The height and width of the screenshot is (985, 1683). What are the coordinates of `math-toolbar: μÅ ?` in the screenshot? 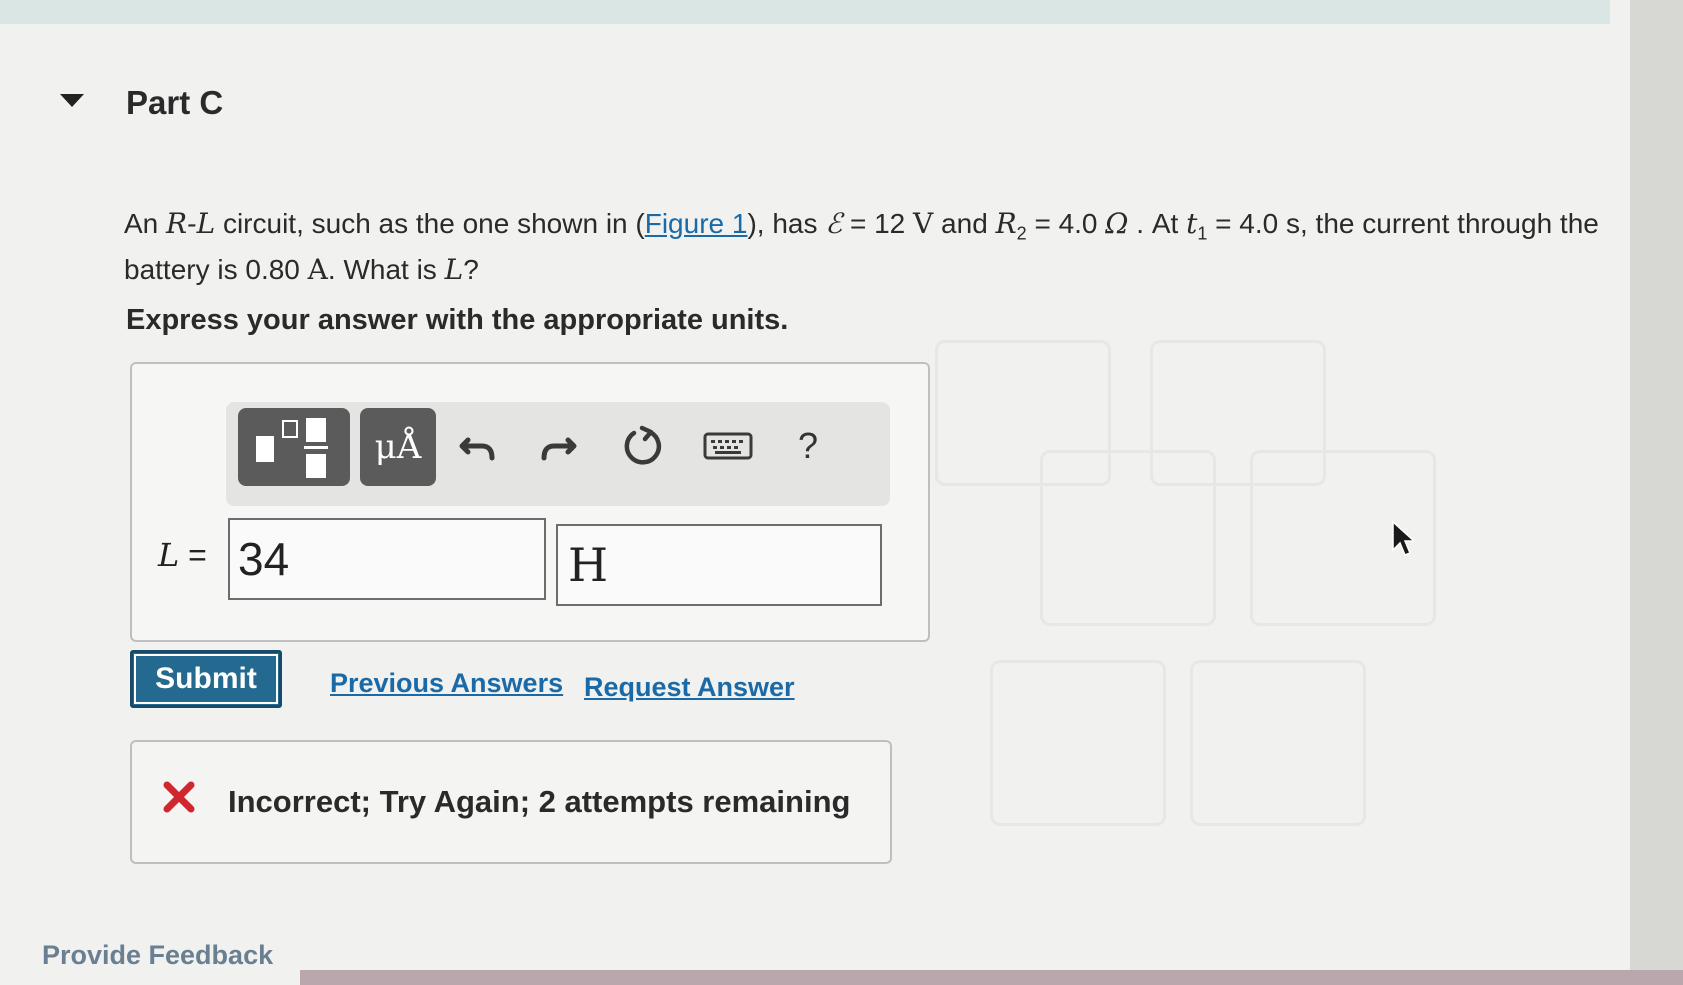 It's located at (558, 454).